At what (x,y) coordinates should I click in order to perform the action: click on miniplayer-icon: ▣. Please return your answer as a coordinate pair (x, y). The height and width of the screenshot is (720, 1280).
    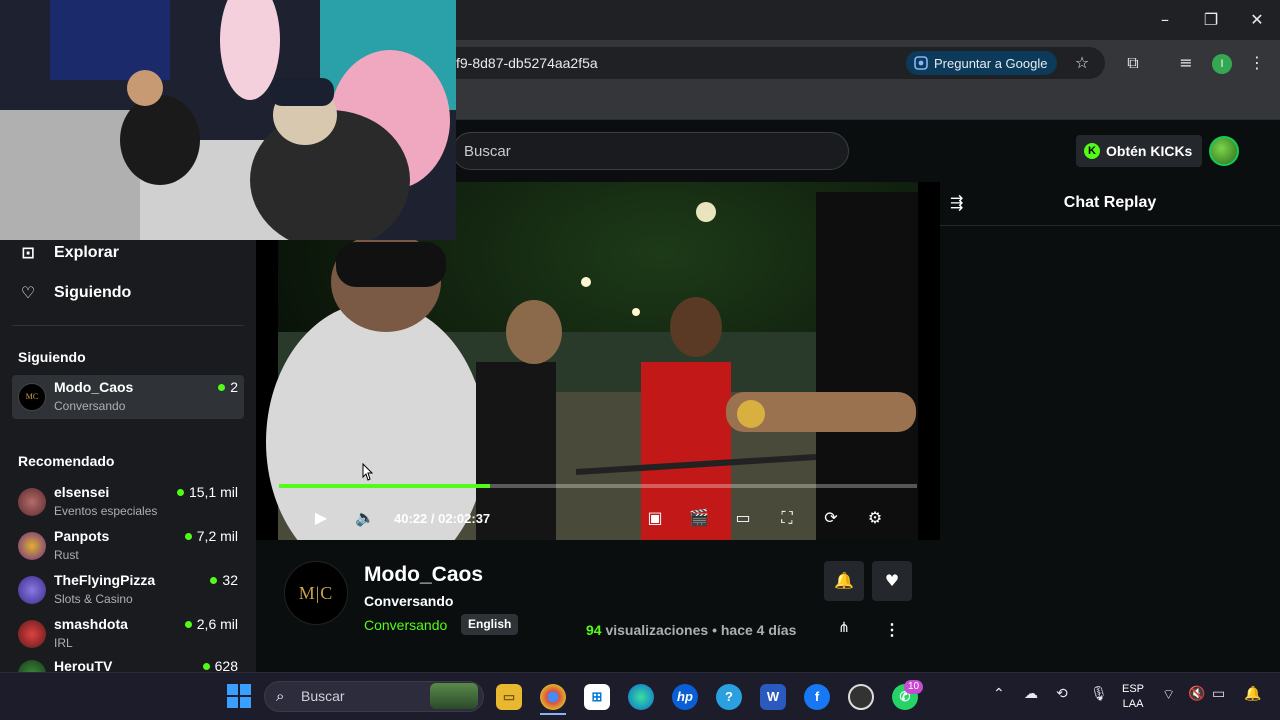
    Looking at the image, I should click on (655, 518).